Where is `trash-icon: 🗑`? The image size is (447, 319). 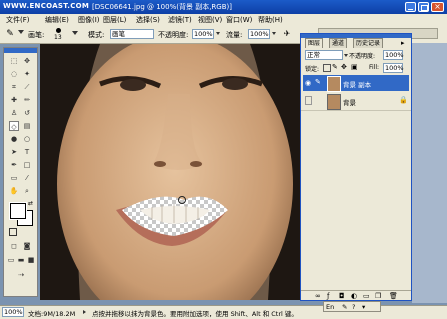
trash-icon: 🗑 is located at coordinates (393, 296).